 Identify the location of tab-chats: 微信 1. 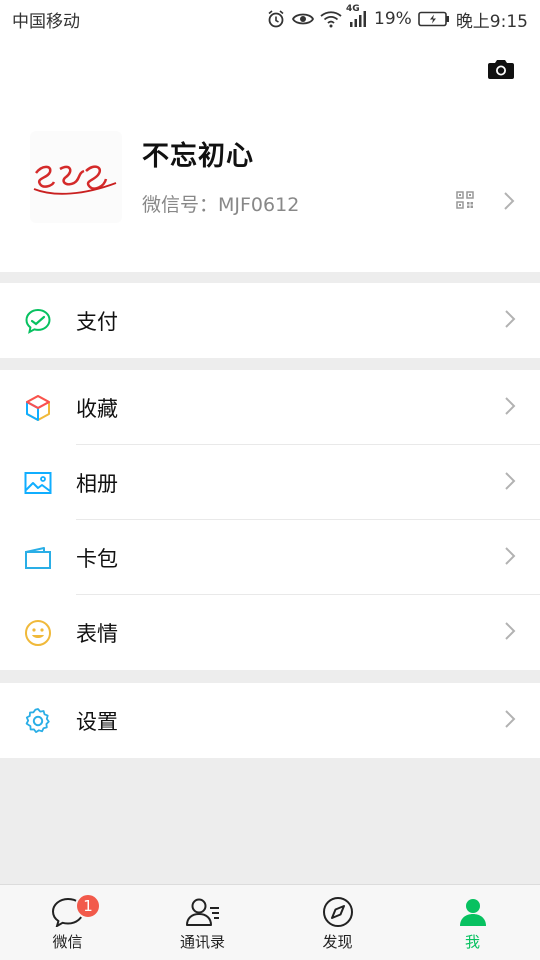
(67, 922).